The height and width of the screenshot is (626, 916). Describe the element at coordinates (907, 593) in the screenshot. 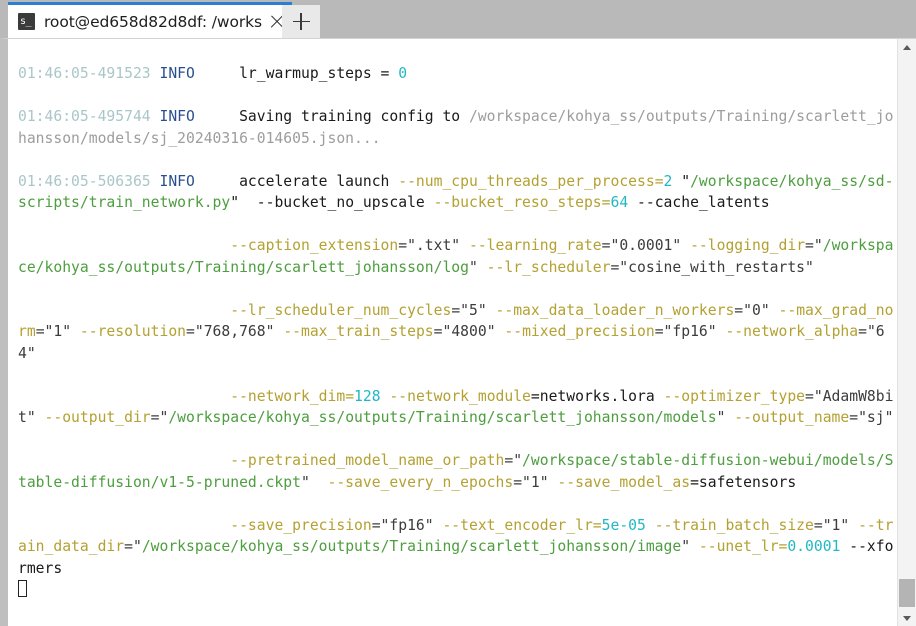

I see `scrollbar-thumb` at that location.